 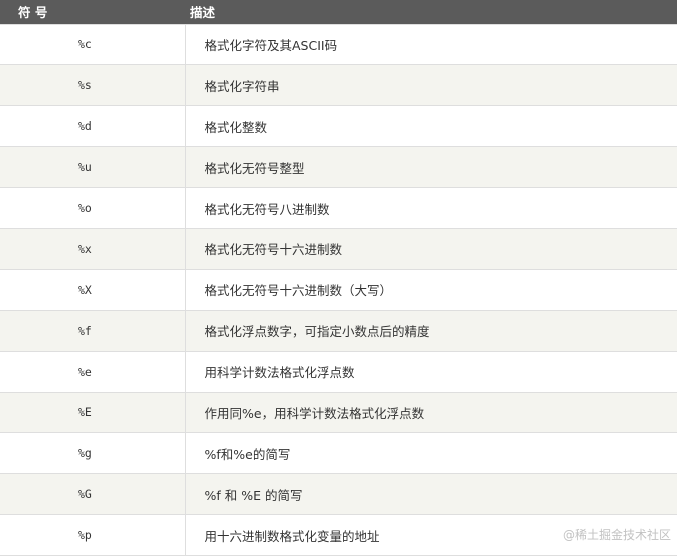 I want to click on table-row: %d 格式化整数, so click(x=338, y=126).